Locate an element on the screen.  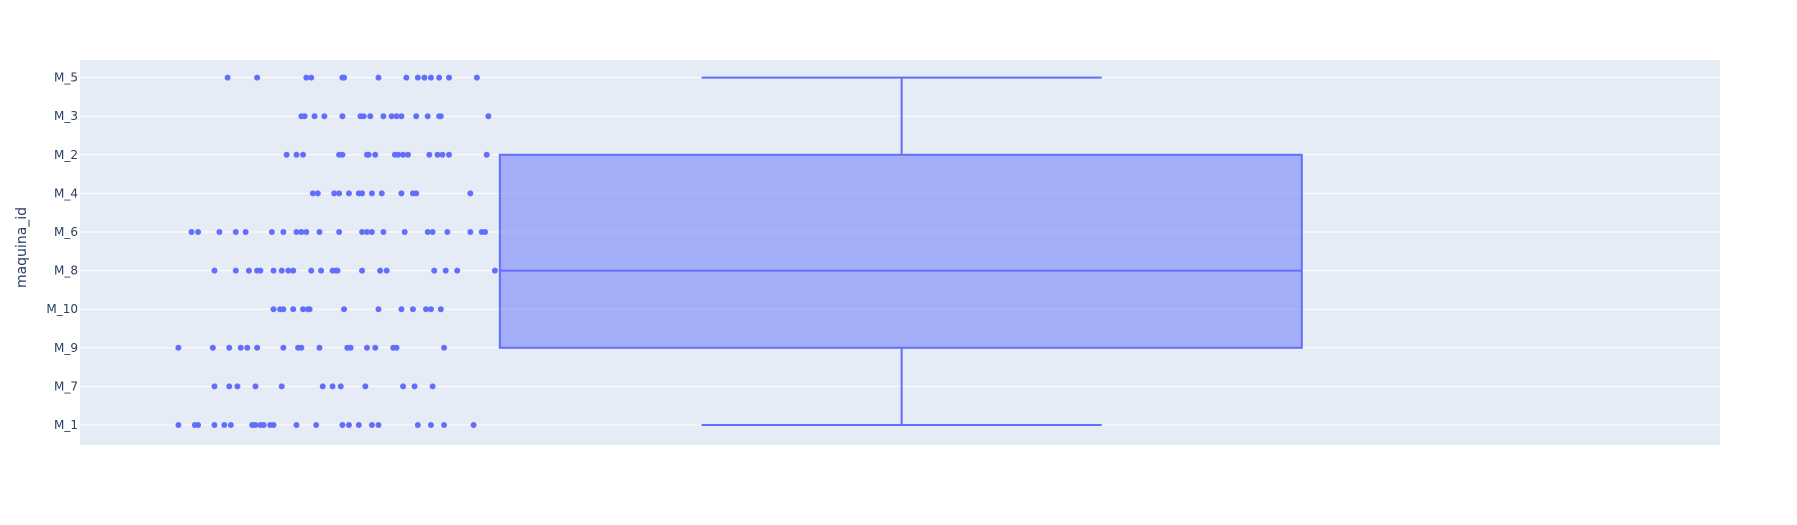
y-axis-ticks: M_1 M_7 M_9 M_10 M_8 M_6 M_4 M_2 M_3 M_5 is located at coordinates (62, 251).